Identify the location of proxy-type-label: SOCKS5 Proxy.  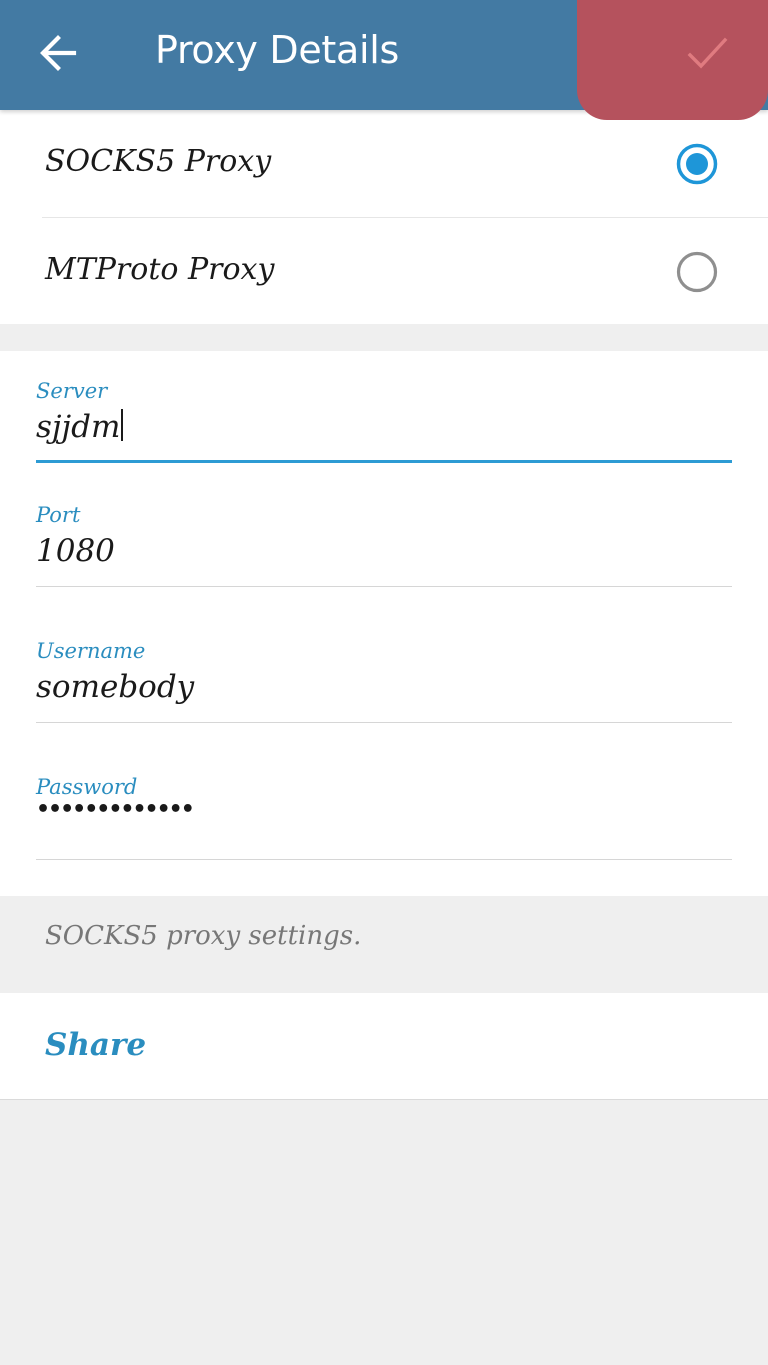
(158, 161).